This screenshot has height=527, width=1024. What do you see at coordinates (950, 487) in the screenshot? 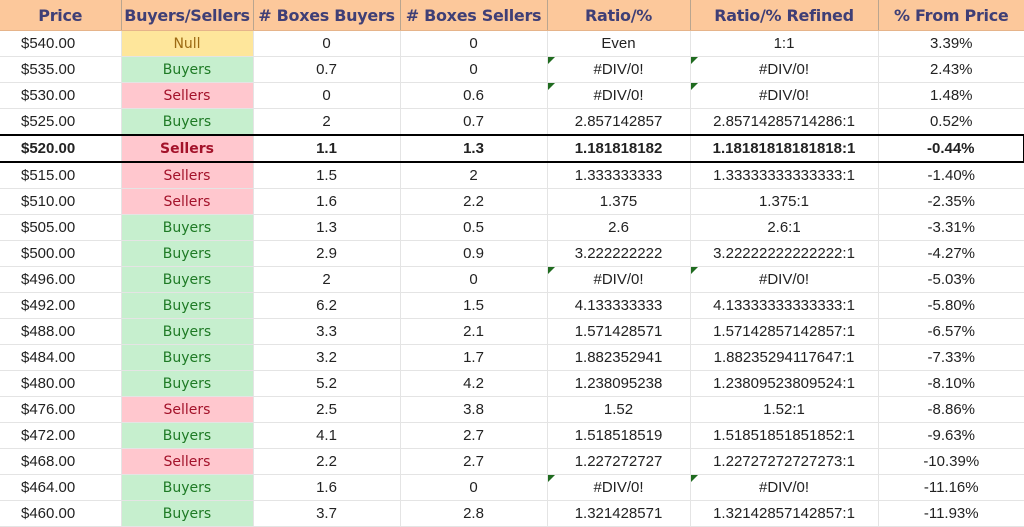
I see `from-price-cell: -11.16%` at bounding box center [950, 487].